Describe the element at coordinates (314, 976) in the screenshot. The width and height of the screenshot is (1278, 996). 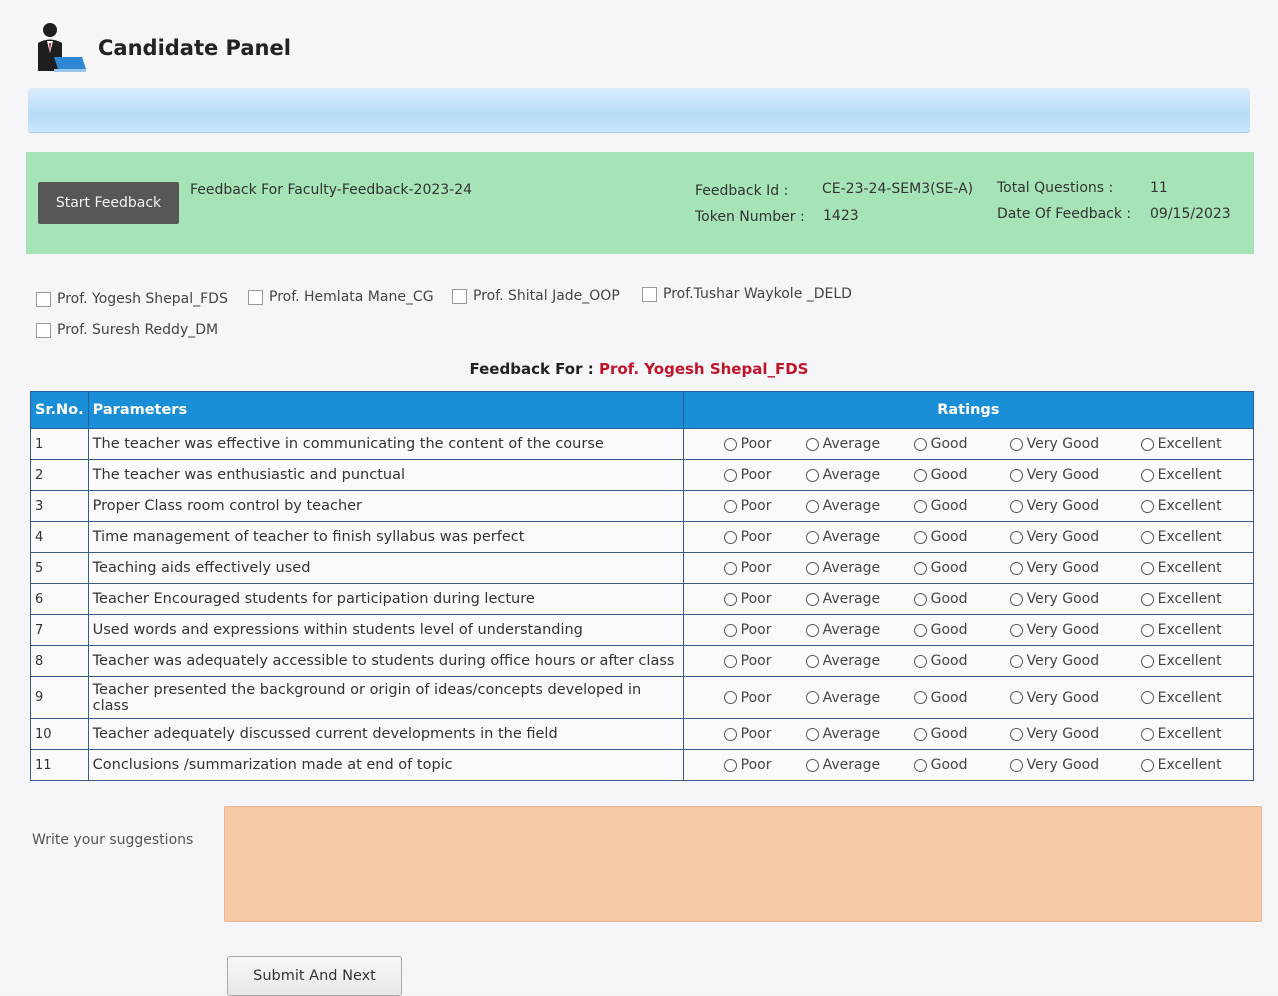
I see `submit-and-next-button: Submit And Next` at that location.